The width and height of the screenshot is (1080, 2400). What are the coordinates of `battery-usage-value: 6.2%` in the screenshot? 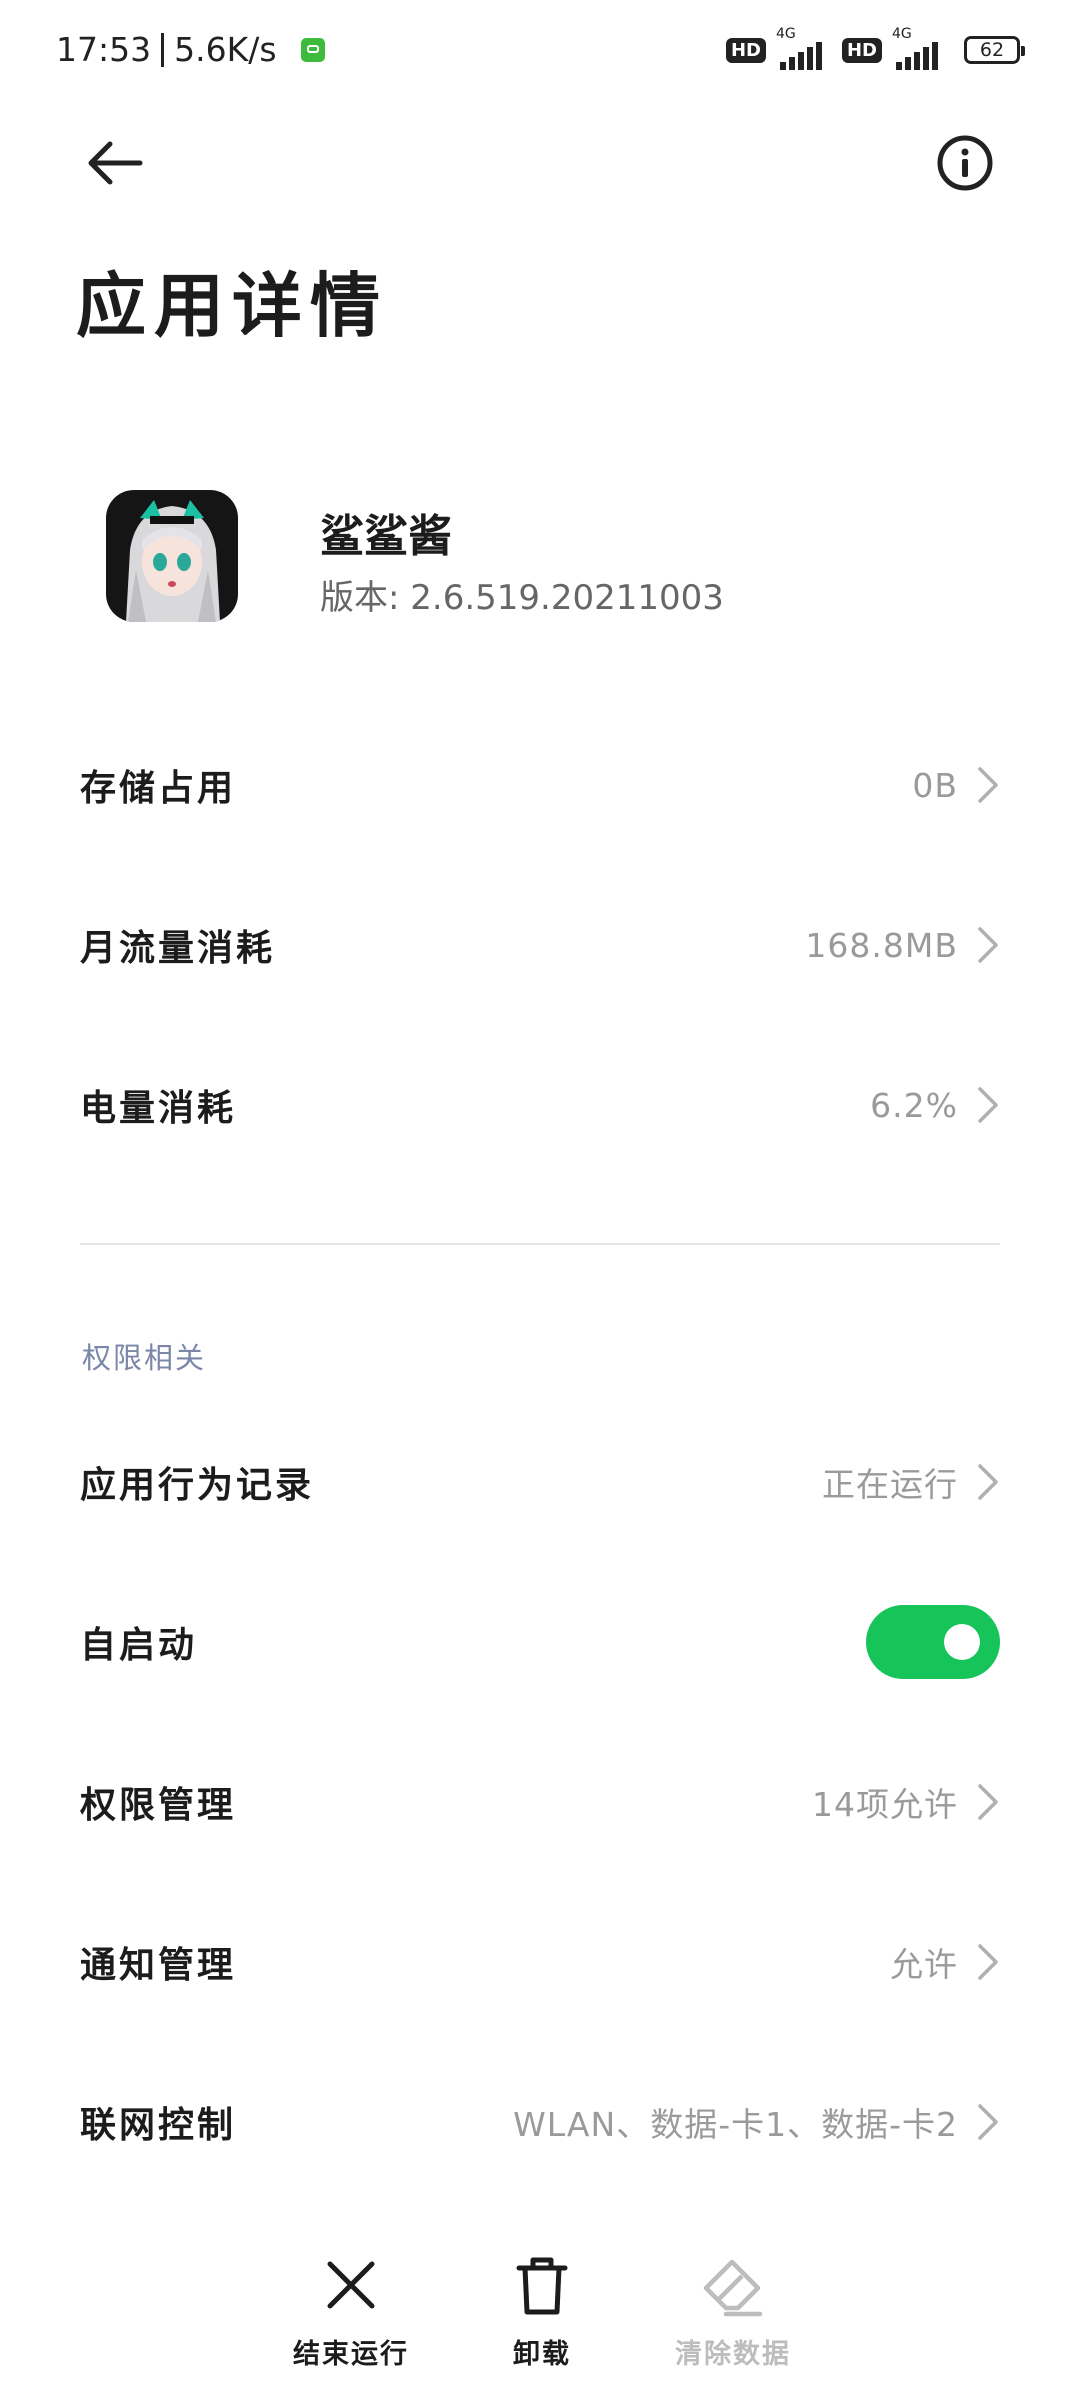 It's located at (914, 1105).